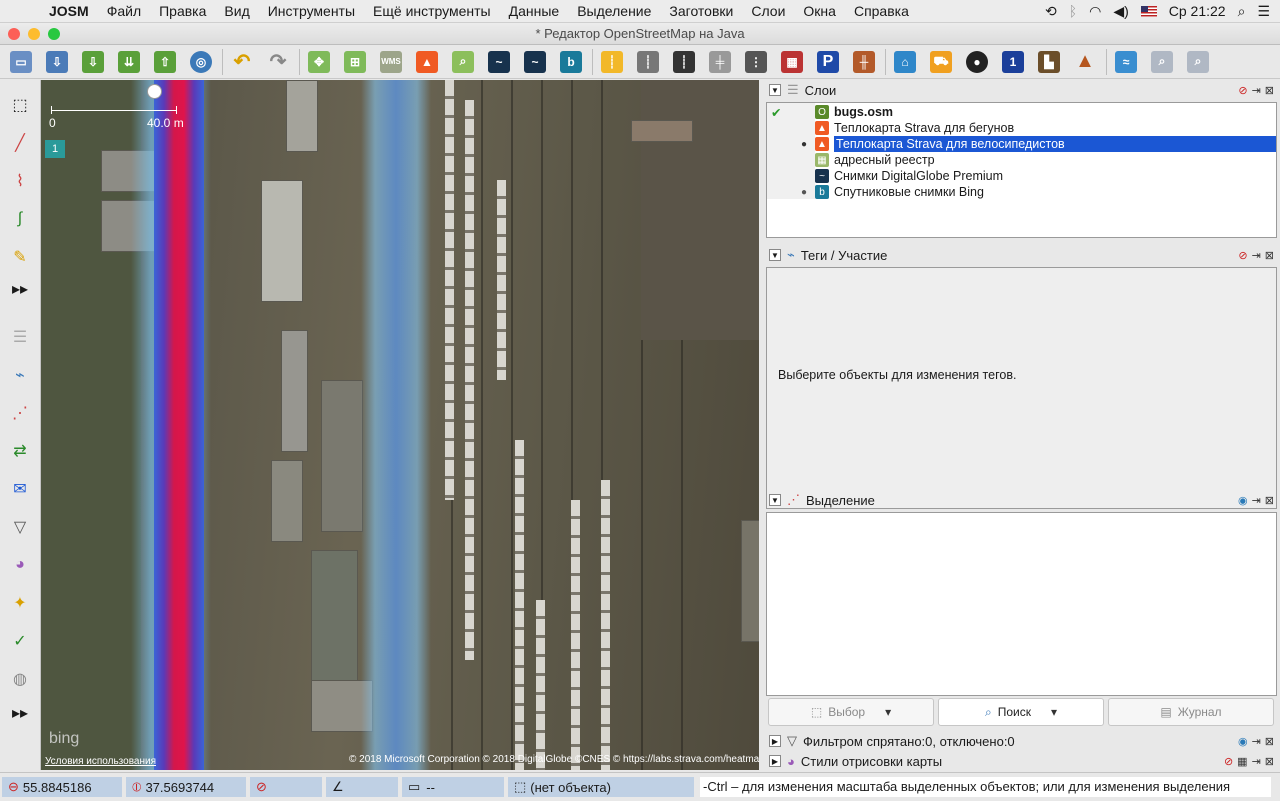 Image resolution: width=1280 pixels, height=801 pixels. I want to click on zoom-to-selection-button: ⊞, so click(355, 62).